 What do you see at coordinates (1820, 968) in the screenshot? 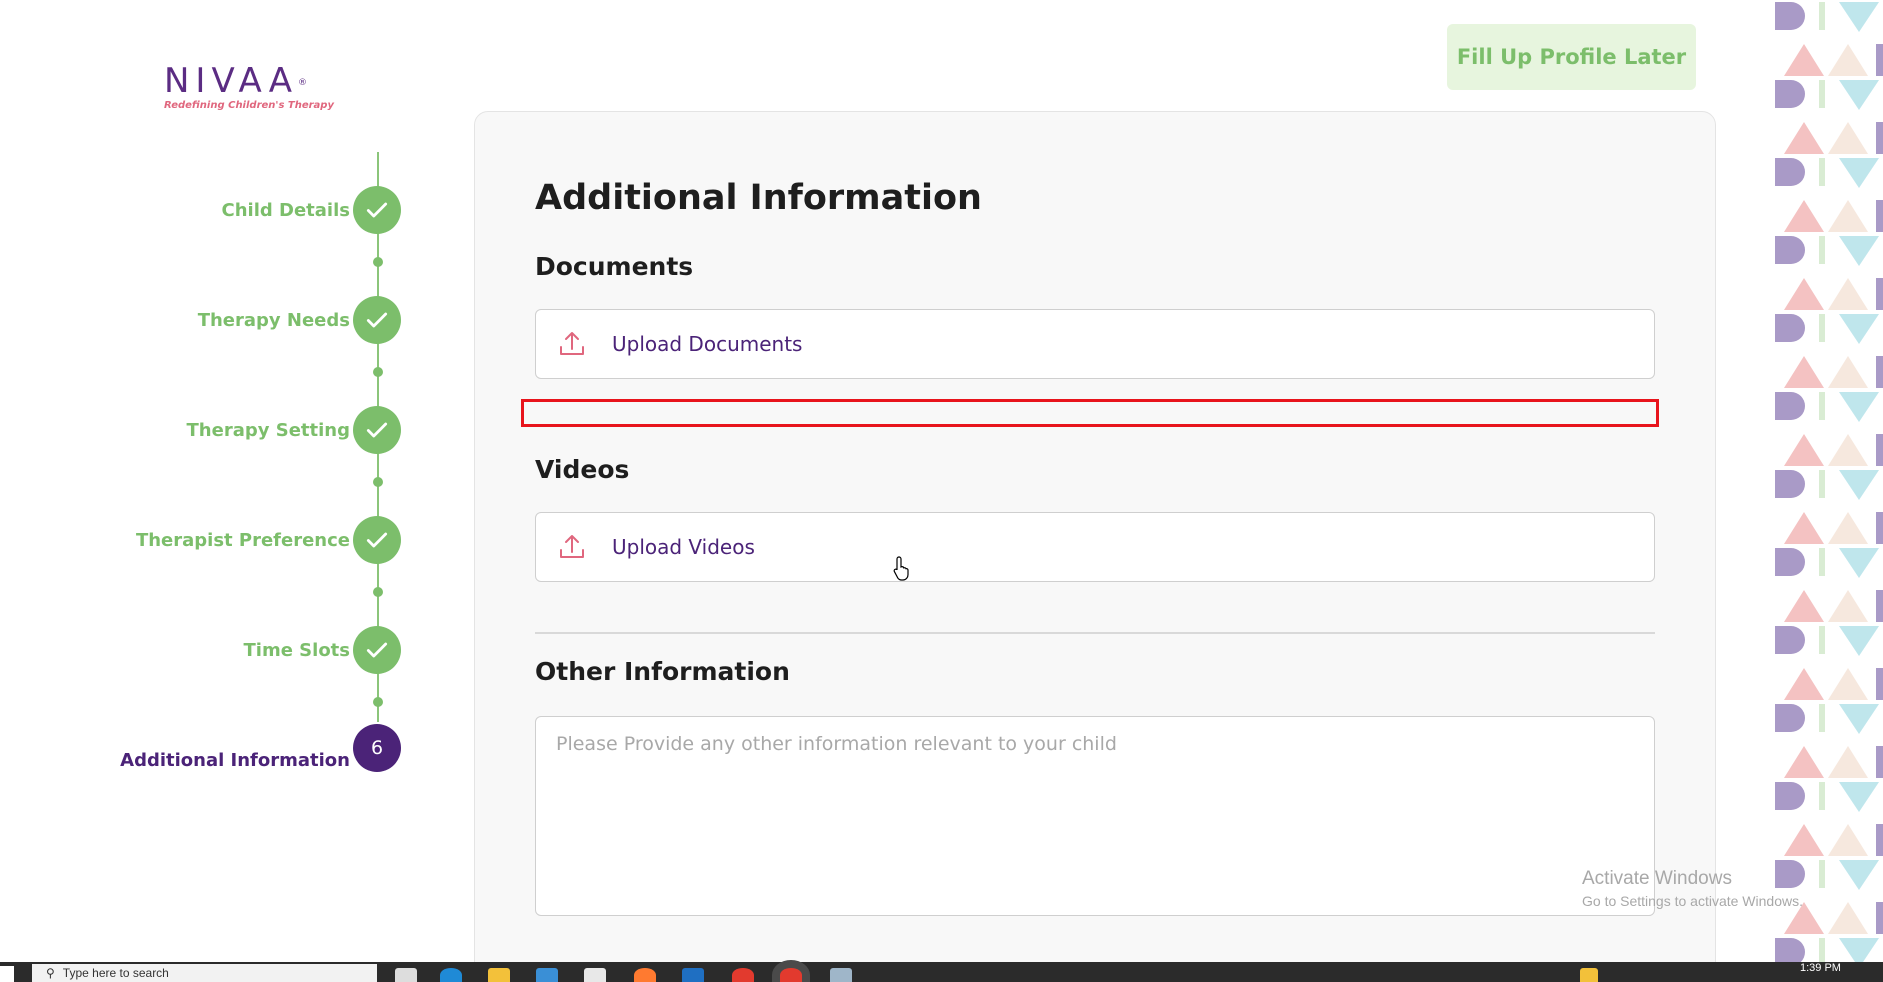
I see `taskbar-clock: 1:39 PM` at bounding box center [1820, 968].